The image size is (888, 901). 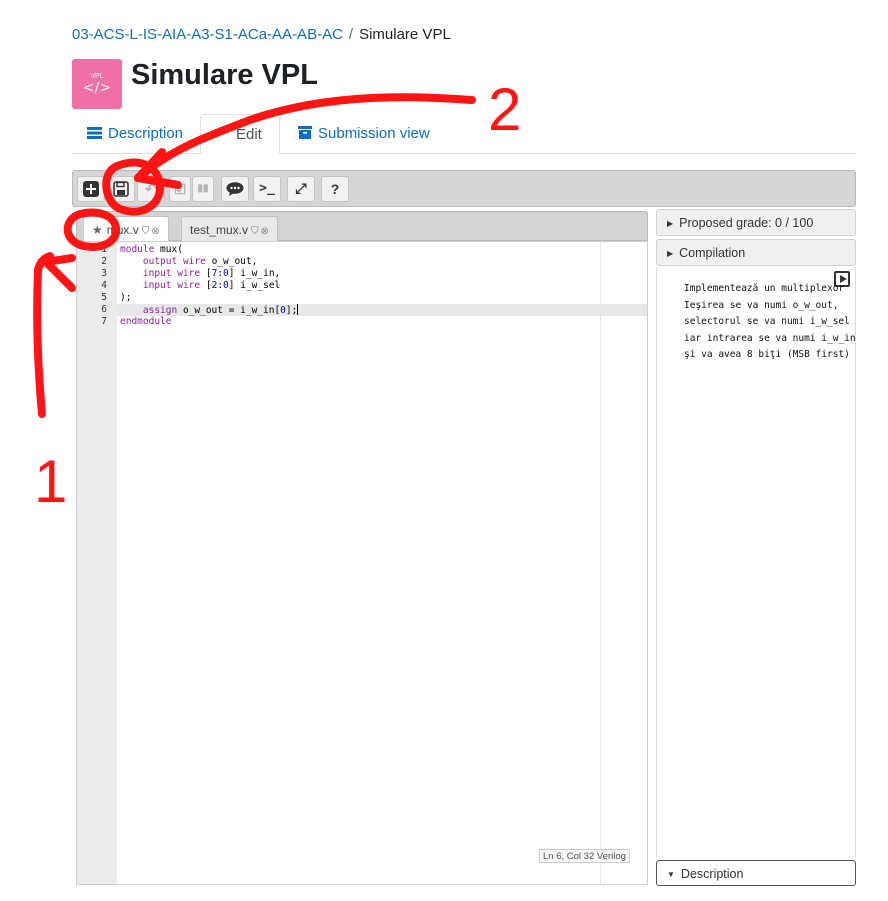 What do you see at coordinates (505, 109) in the screenshot?
I see `annotation-label-2: 2` at bounding box center [505, 109].